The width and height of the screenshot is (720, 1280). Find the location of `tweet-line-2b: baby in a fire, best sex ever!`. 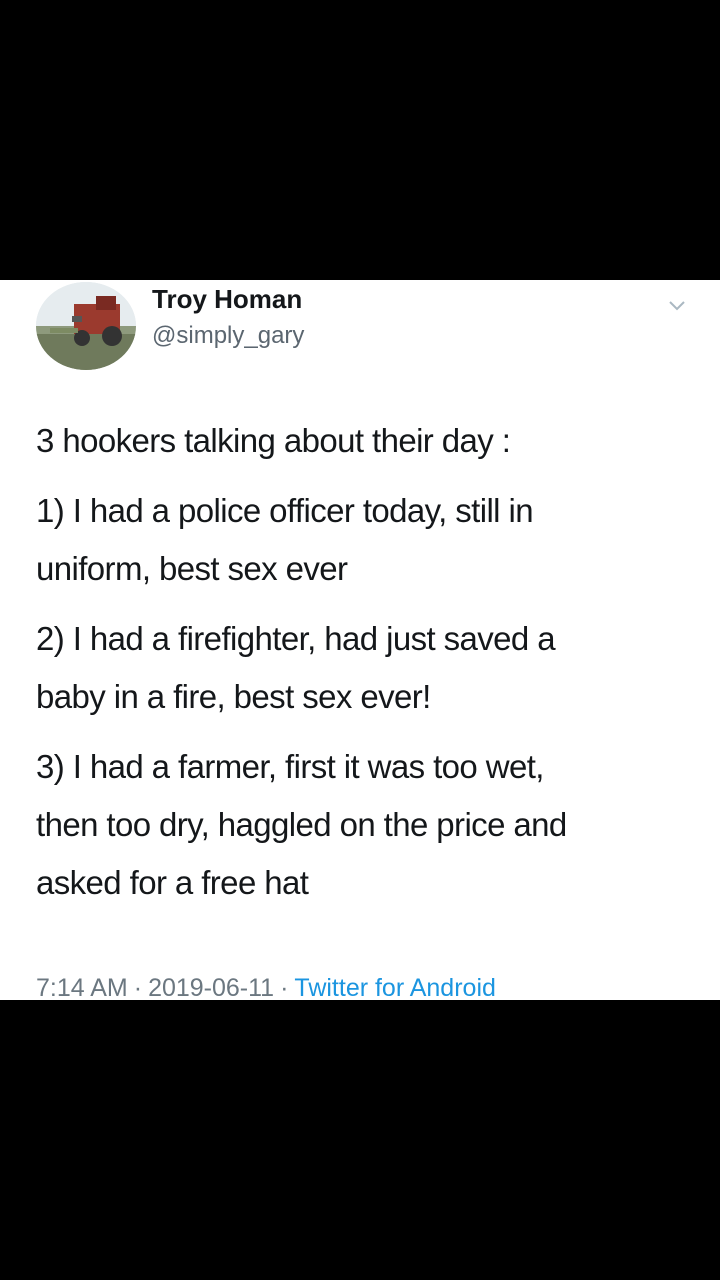

tweet-line-2b: baby in a fire, best sex ever! is located at coordinates (233, 696).